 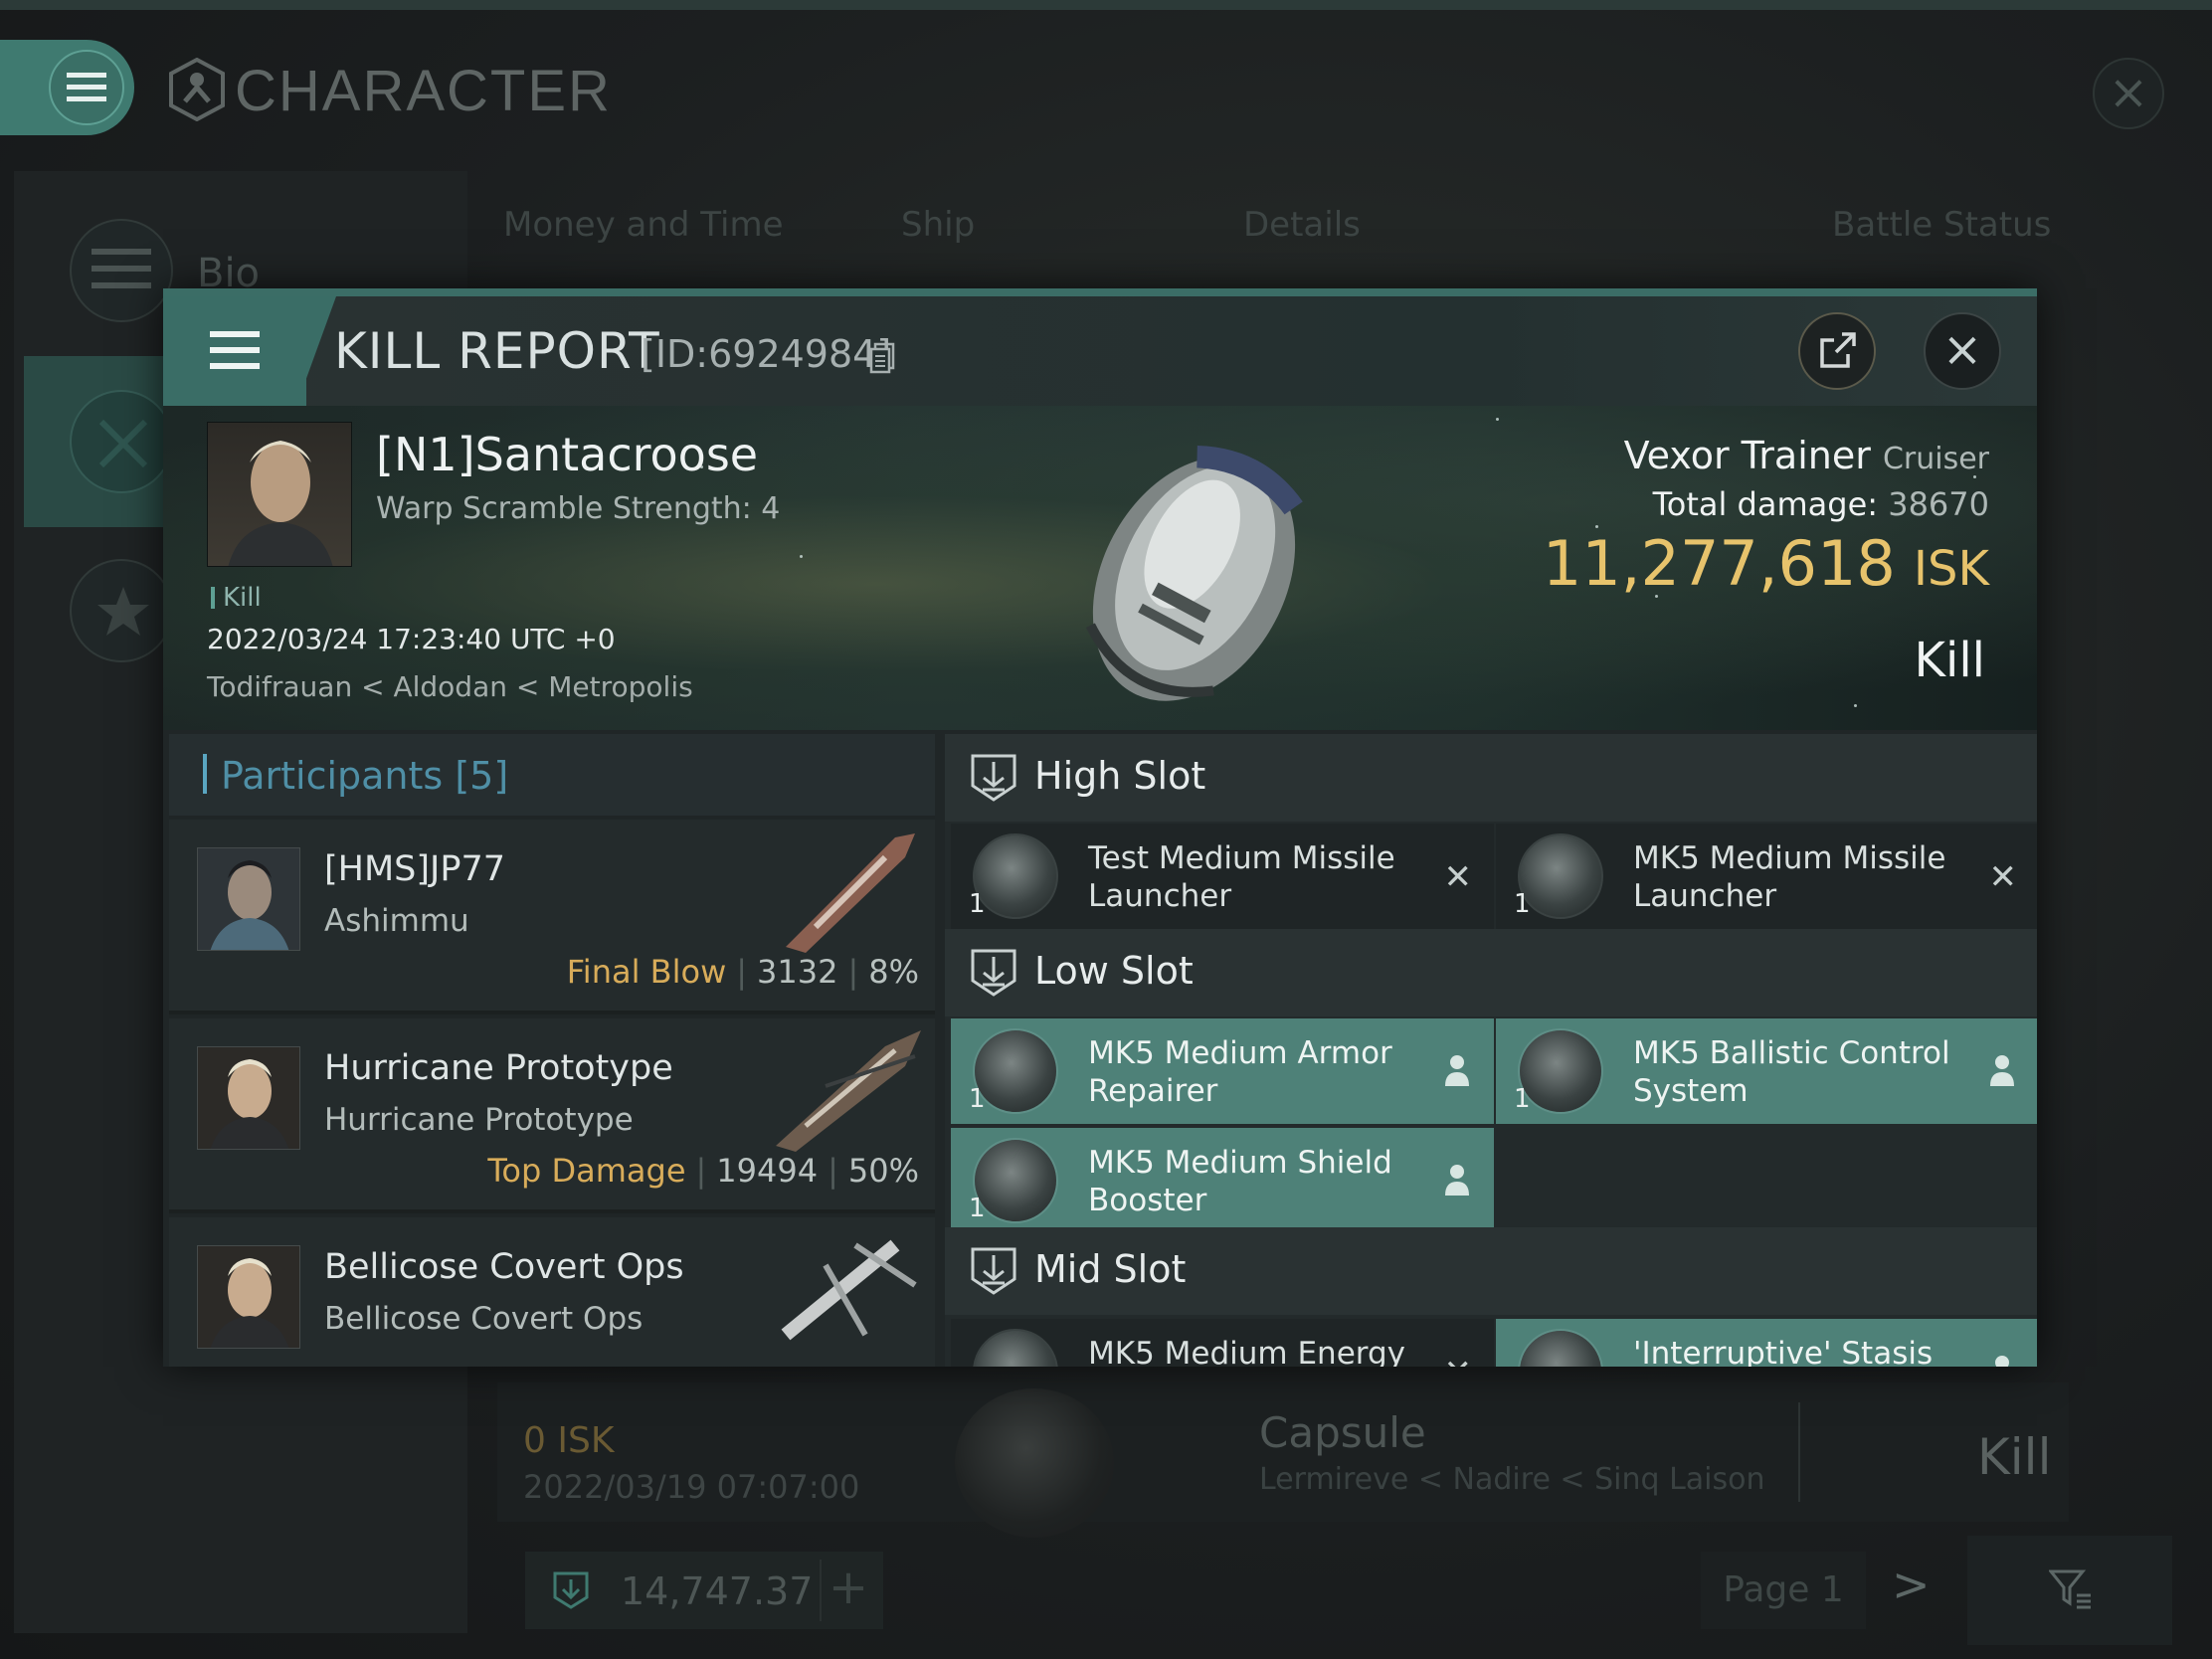 What do you see at coordinates (498, 1068) in the screenshot?
I see `participant-name: Hurricane Prototype` at bounding box center [498, 1068].